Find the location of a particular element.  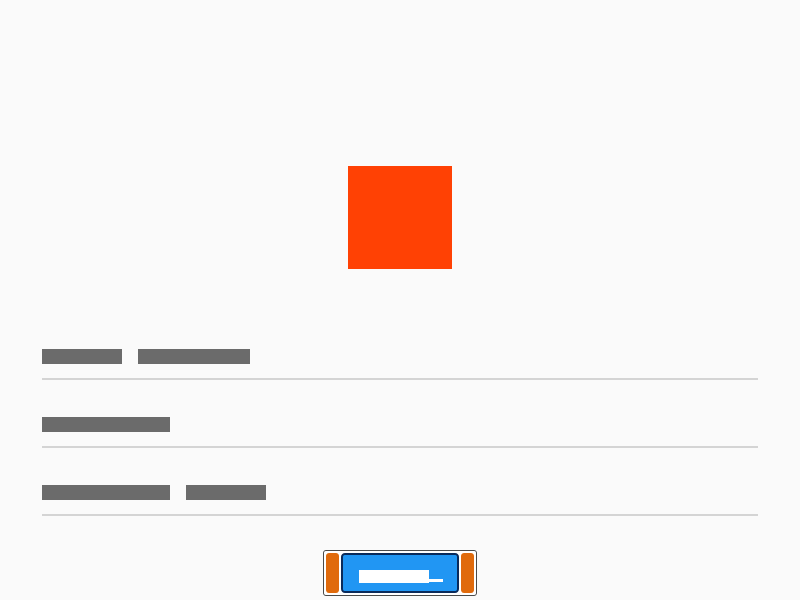

text-cursor is located at coordinates (436, 580).